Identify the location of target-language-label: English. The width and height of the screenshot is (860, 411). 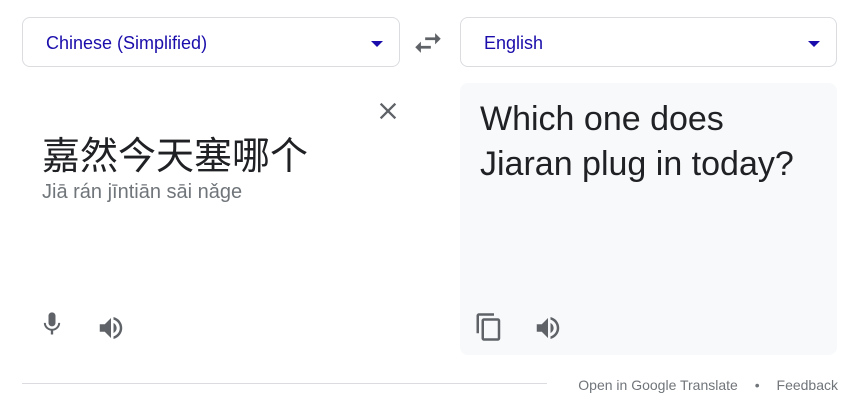
(514, 43).